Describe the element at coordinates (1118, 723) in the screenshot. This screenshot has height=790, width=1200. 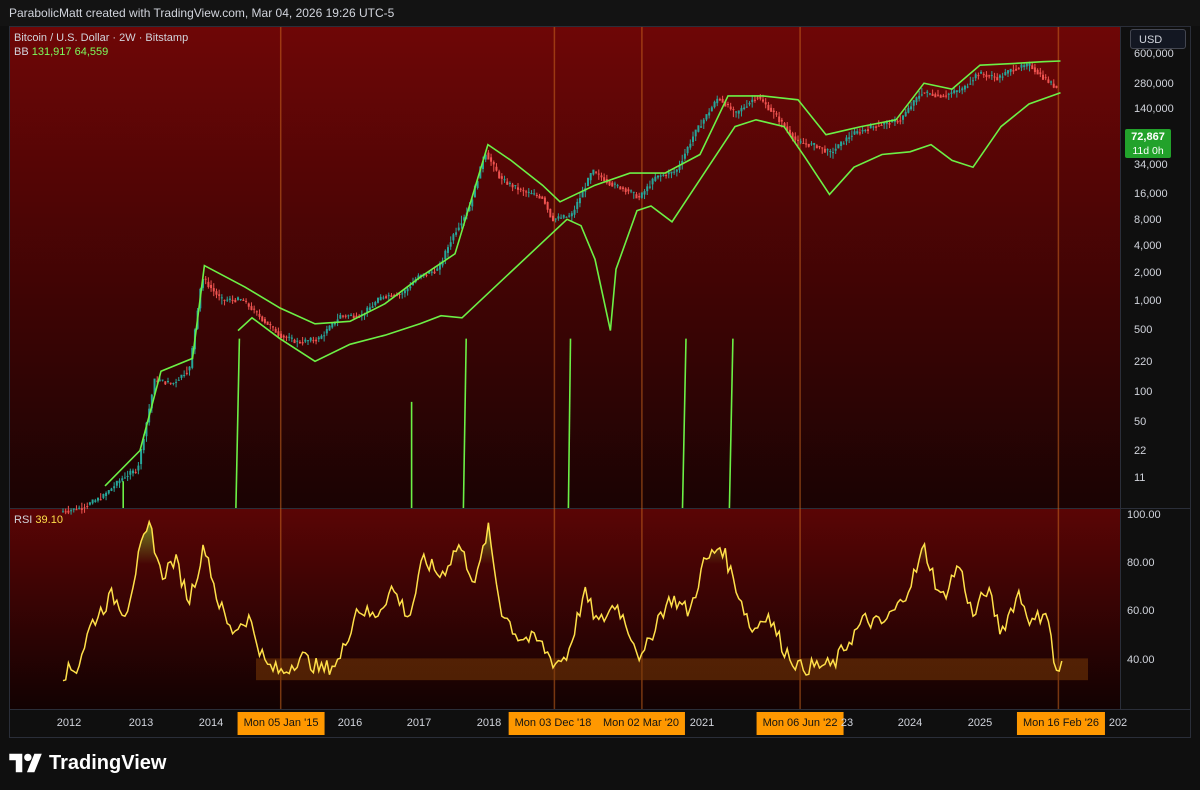
I see `time-tick-label: 202` at that location.